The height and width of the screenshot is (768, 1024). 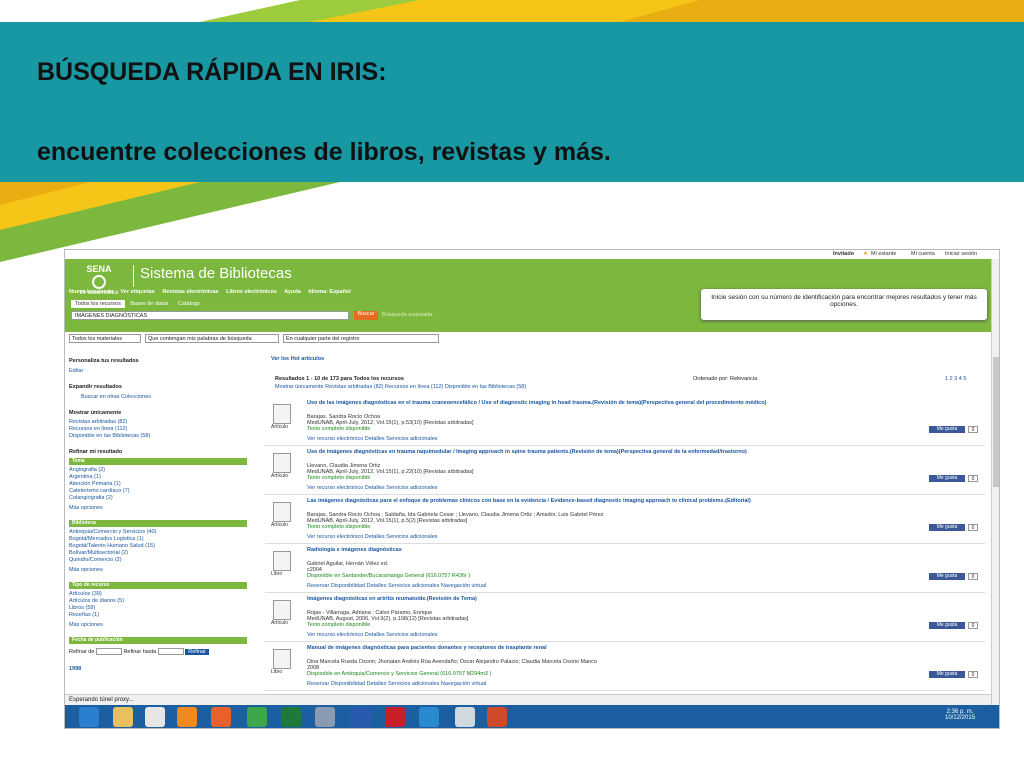 What do you see at coordinates (187, 717) in the screenshot?
I see `outlook-icon` at bounding box center [187, 717].